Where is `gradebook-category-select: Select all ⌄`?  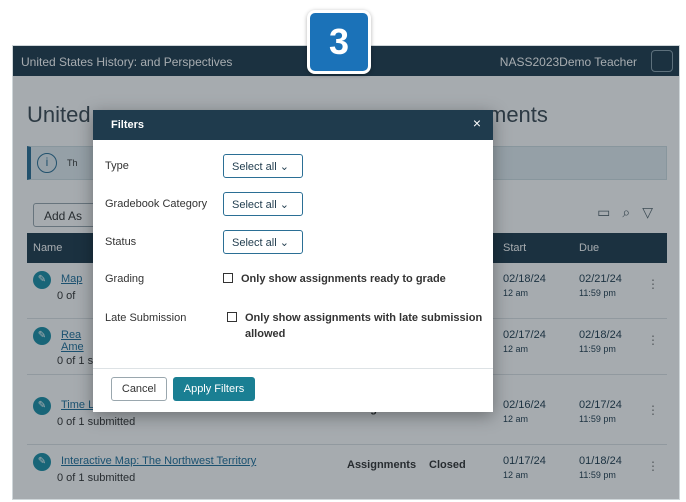 gradebook-category-select: Select all ⌄ is located at coordinates (263, 204).